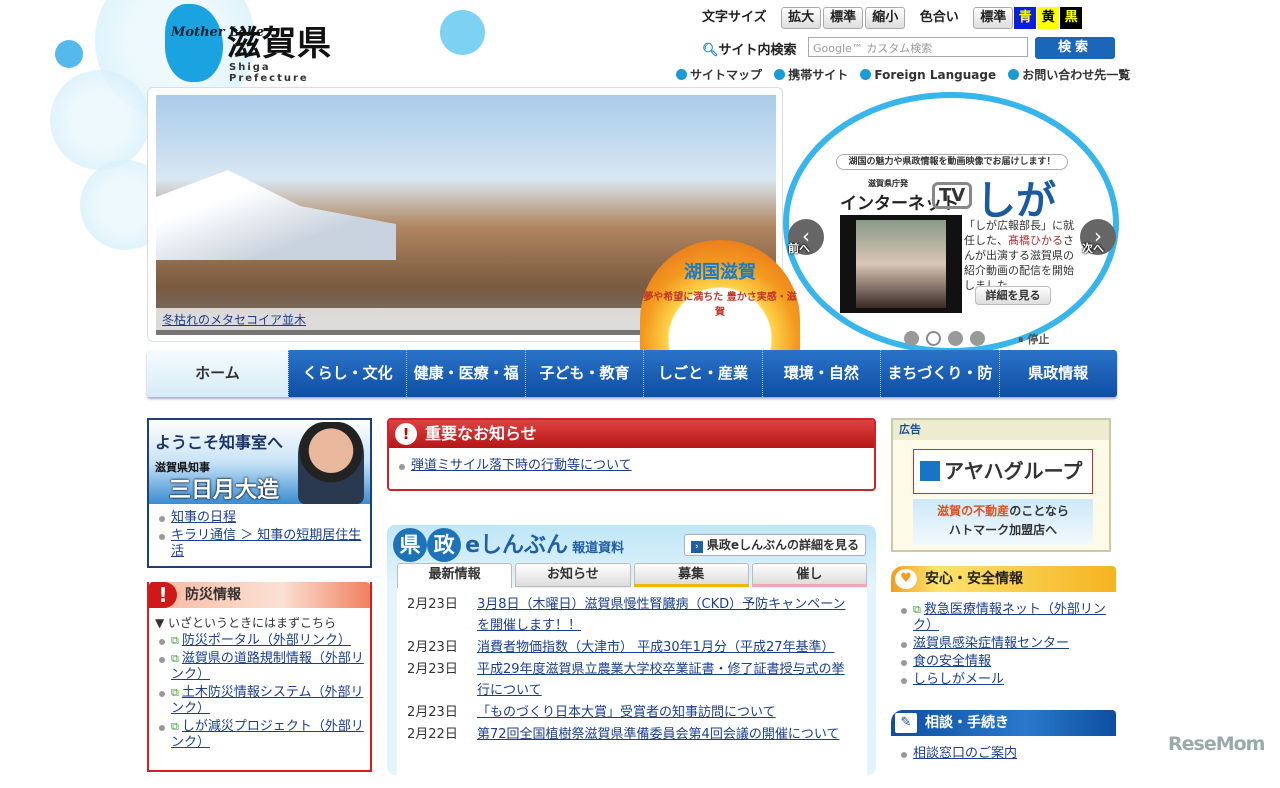 This screenshot has height=788, width=1280. Describe the element at coordinates (799, 248) in the screenshot. I see `prev-label: 前へ` at that location.